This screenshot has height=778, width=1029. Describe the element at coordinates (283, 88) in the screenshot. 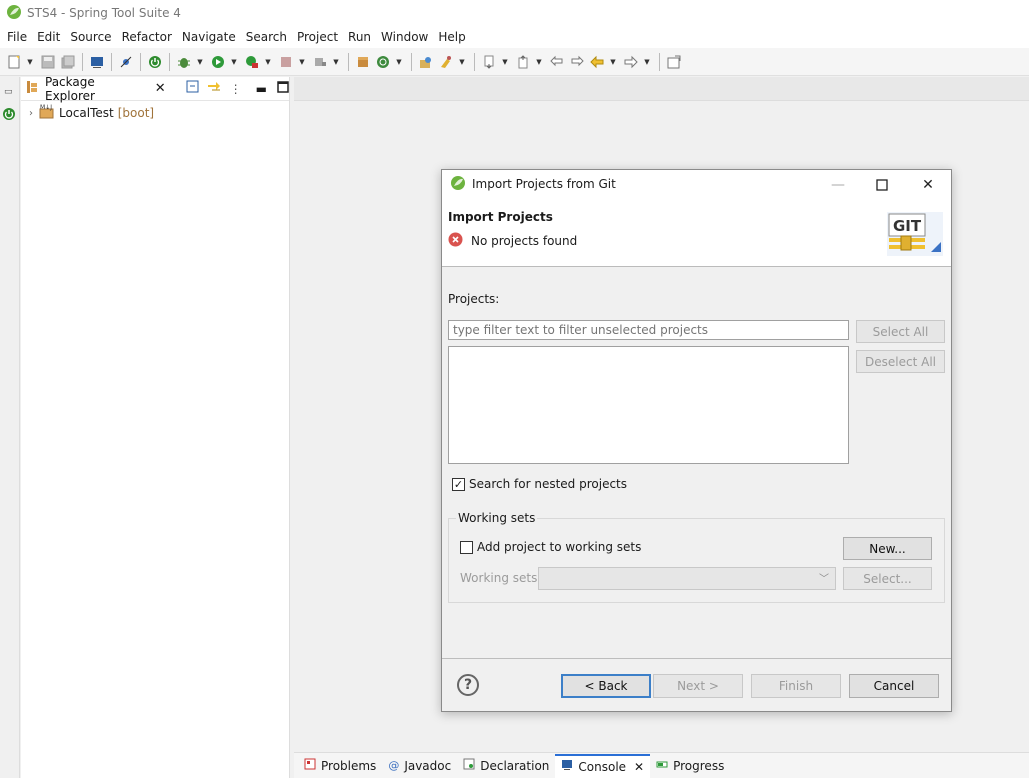

I see `maximize-icon` at that location.